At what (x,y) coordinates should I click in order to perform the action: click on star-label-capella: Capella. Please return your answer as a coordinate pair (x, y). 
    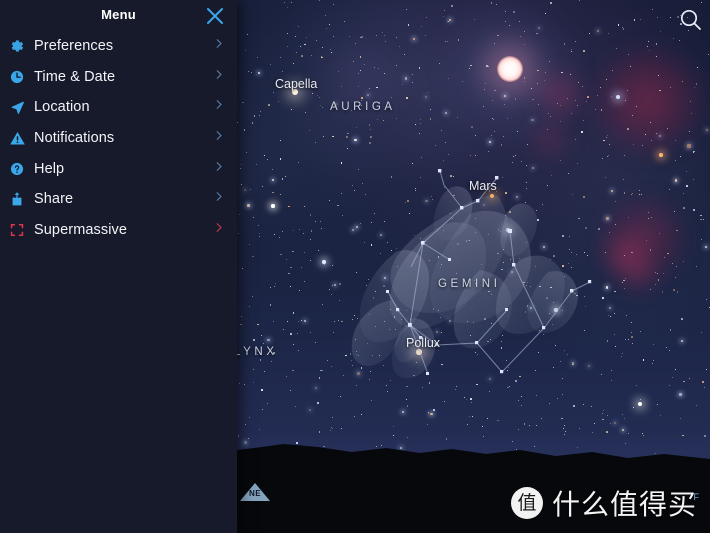
    Looking at the image, I should click on (296, 84).